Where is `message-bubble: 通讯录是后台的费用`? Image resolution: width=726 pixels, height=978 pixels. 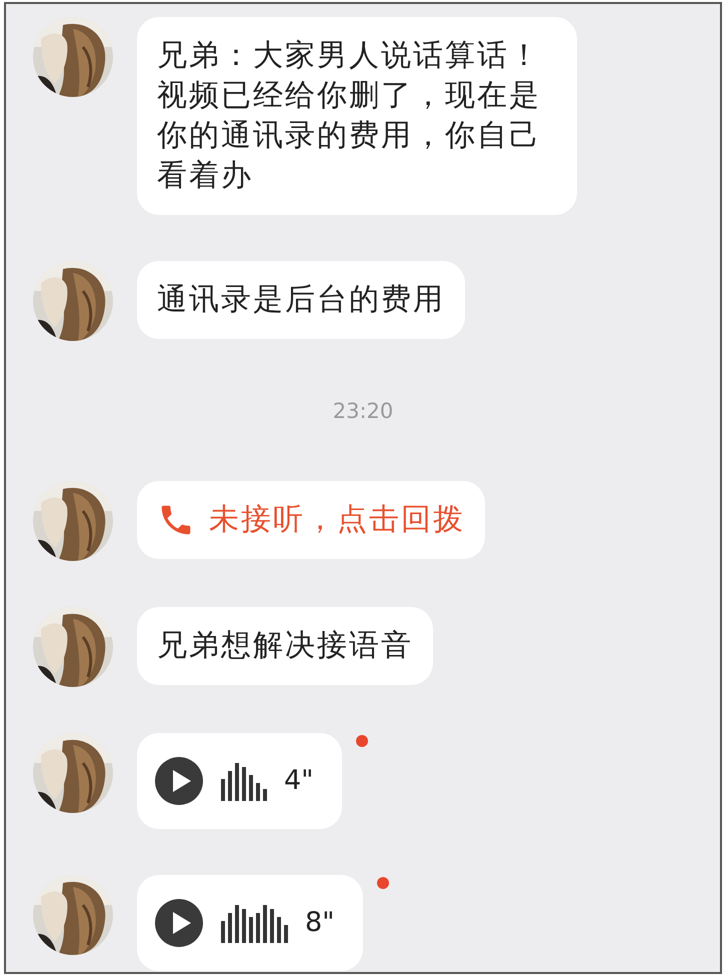
message-bubble: 通讯录是后台的费用 is located at coordinates (301, 300).